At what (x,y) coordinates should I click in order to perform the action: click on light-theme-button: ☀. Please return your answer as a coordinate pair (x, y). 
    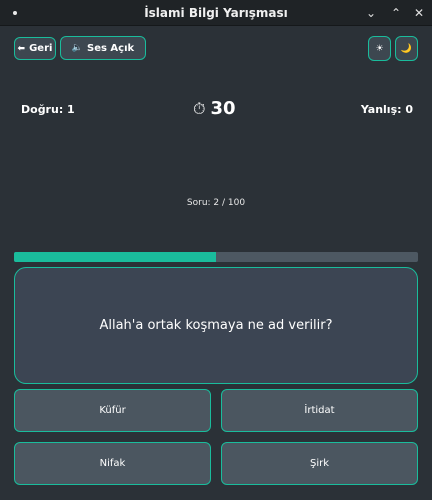
    Looking at the image, I should click on (379, 48).